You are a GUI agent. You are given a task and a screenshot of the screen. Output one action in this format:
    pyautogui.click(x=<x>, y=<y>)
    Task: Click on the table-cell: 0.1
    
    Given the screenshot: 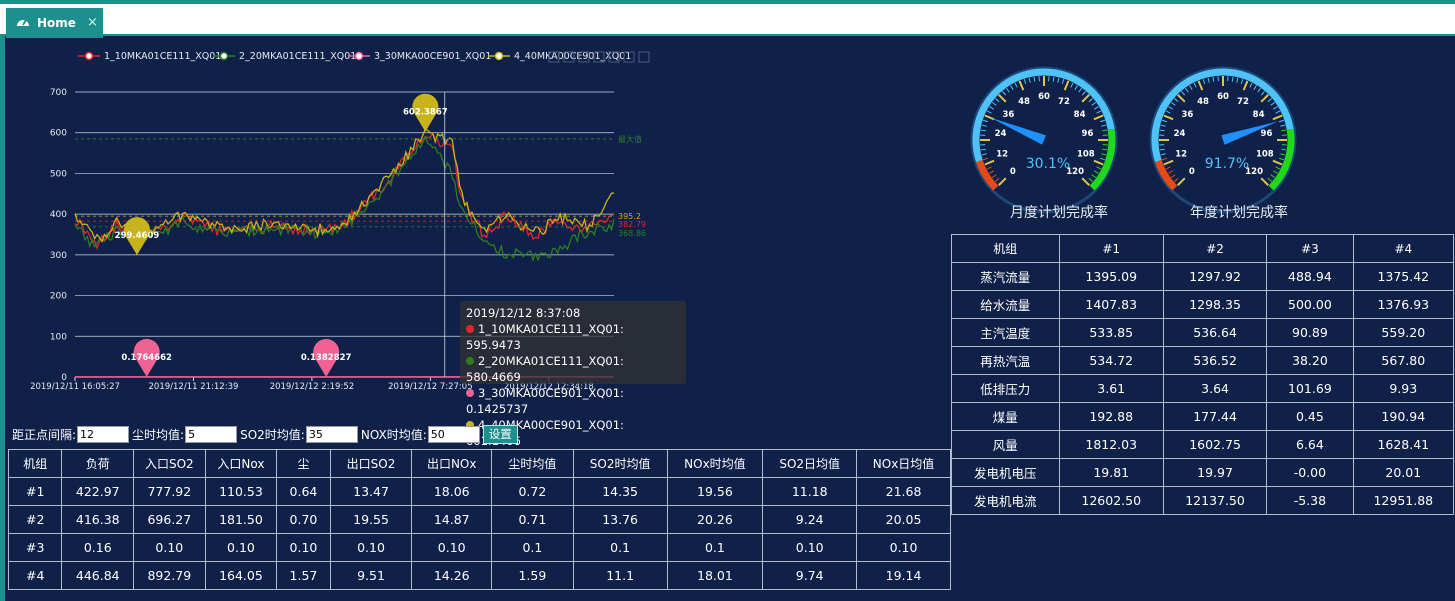 What is the action you would take?
    pyautogui.click(x=532, y=547)
    